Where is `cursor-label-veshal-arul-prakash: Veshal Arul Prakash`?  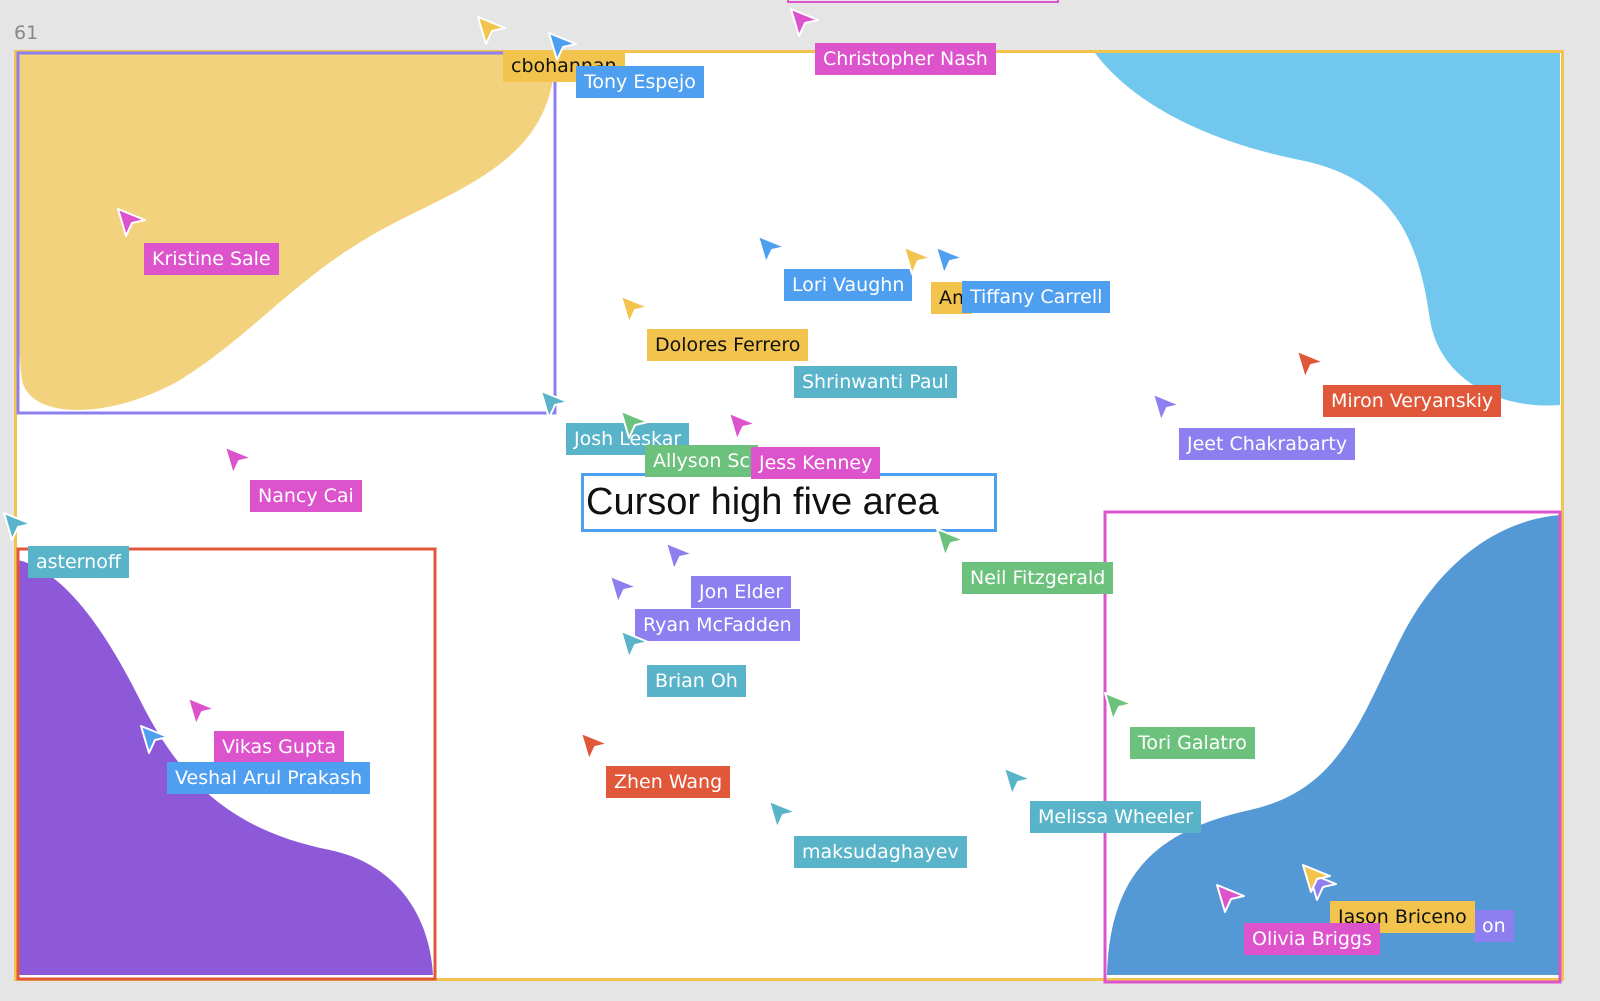 cursor-label-veshal-arul-prakash: Veshal Arul Prakash is located at coordinates (269, 778).